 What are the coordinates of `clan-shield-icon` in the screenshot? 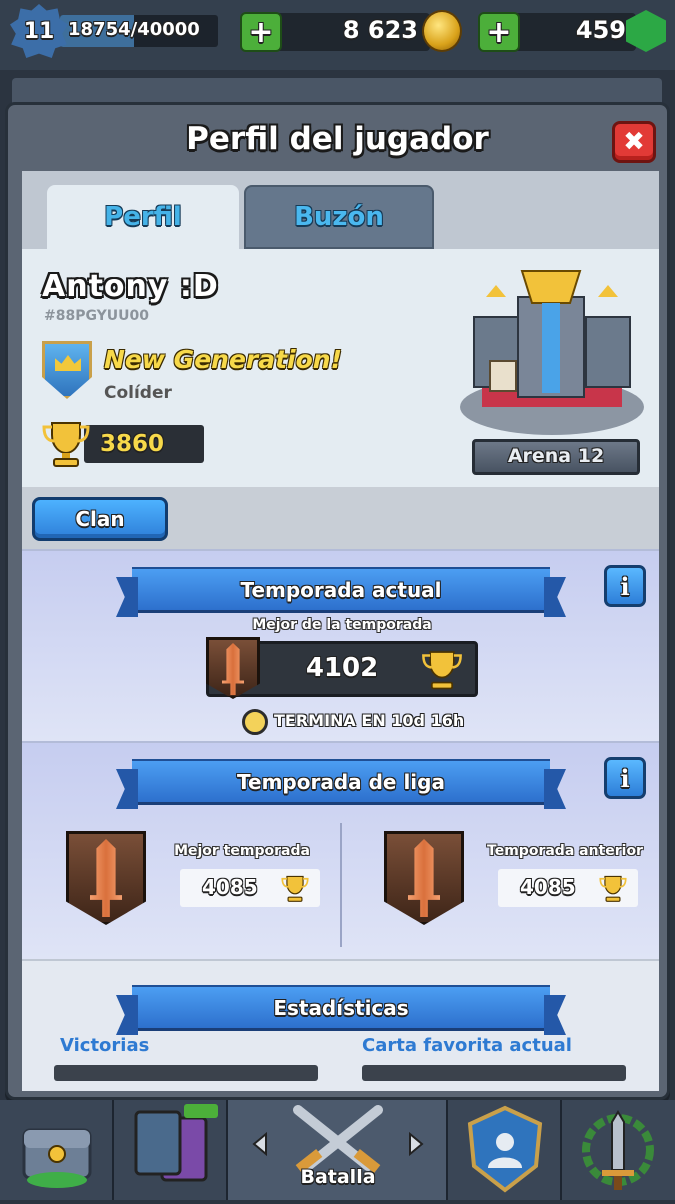 It's located at (505, 1149).